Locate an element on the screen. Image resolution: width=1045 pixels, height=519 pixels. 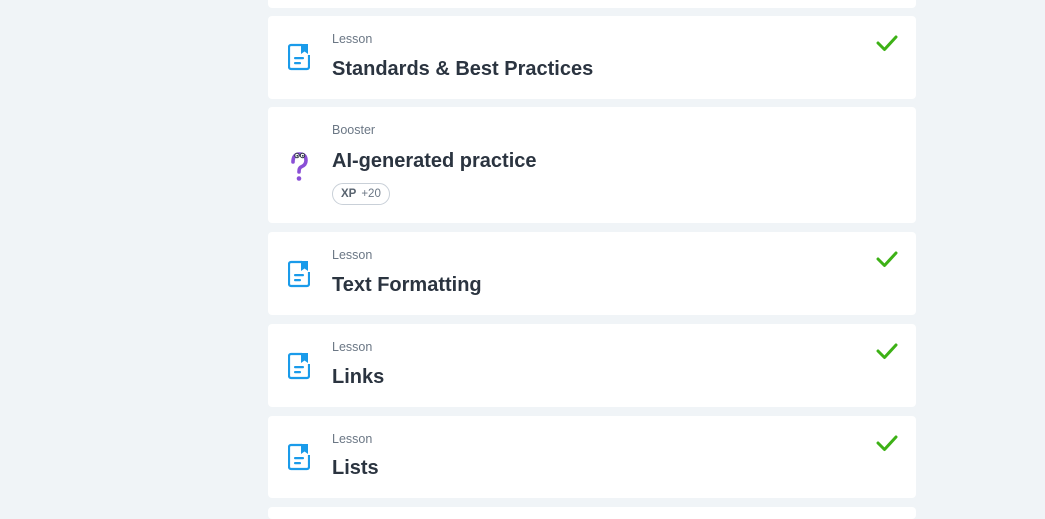
question-mark-character-icon is located at coordinates (299, 169).